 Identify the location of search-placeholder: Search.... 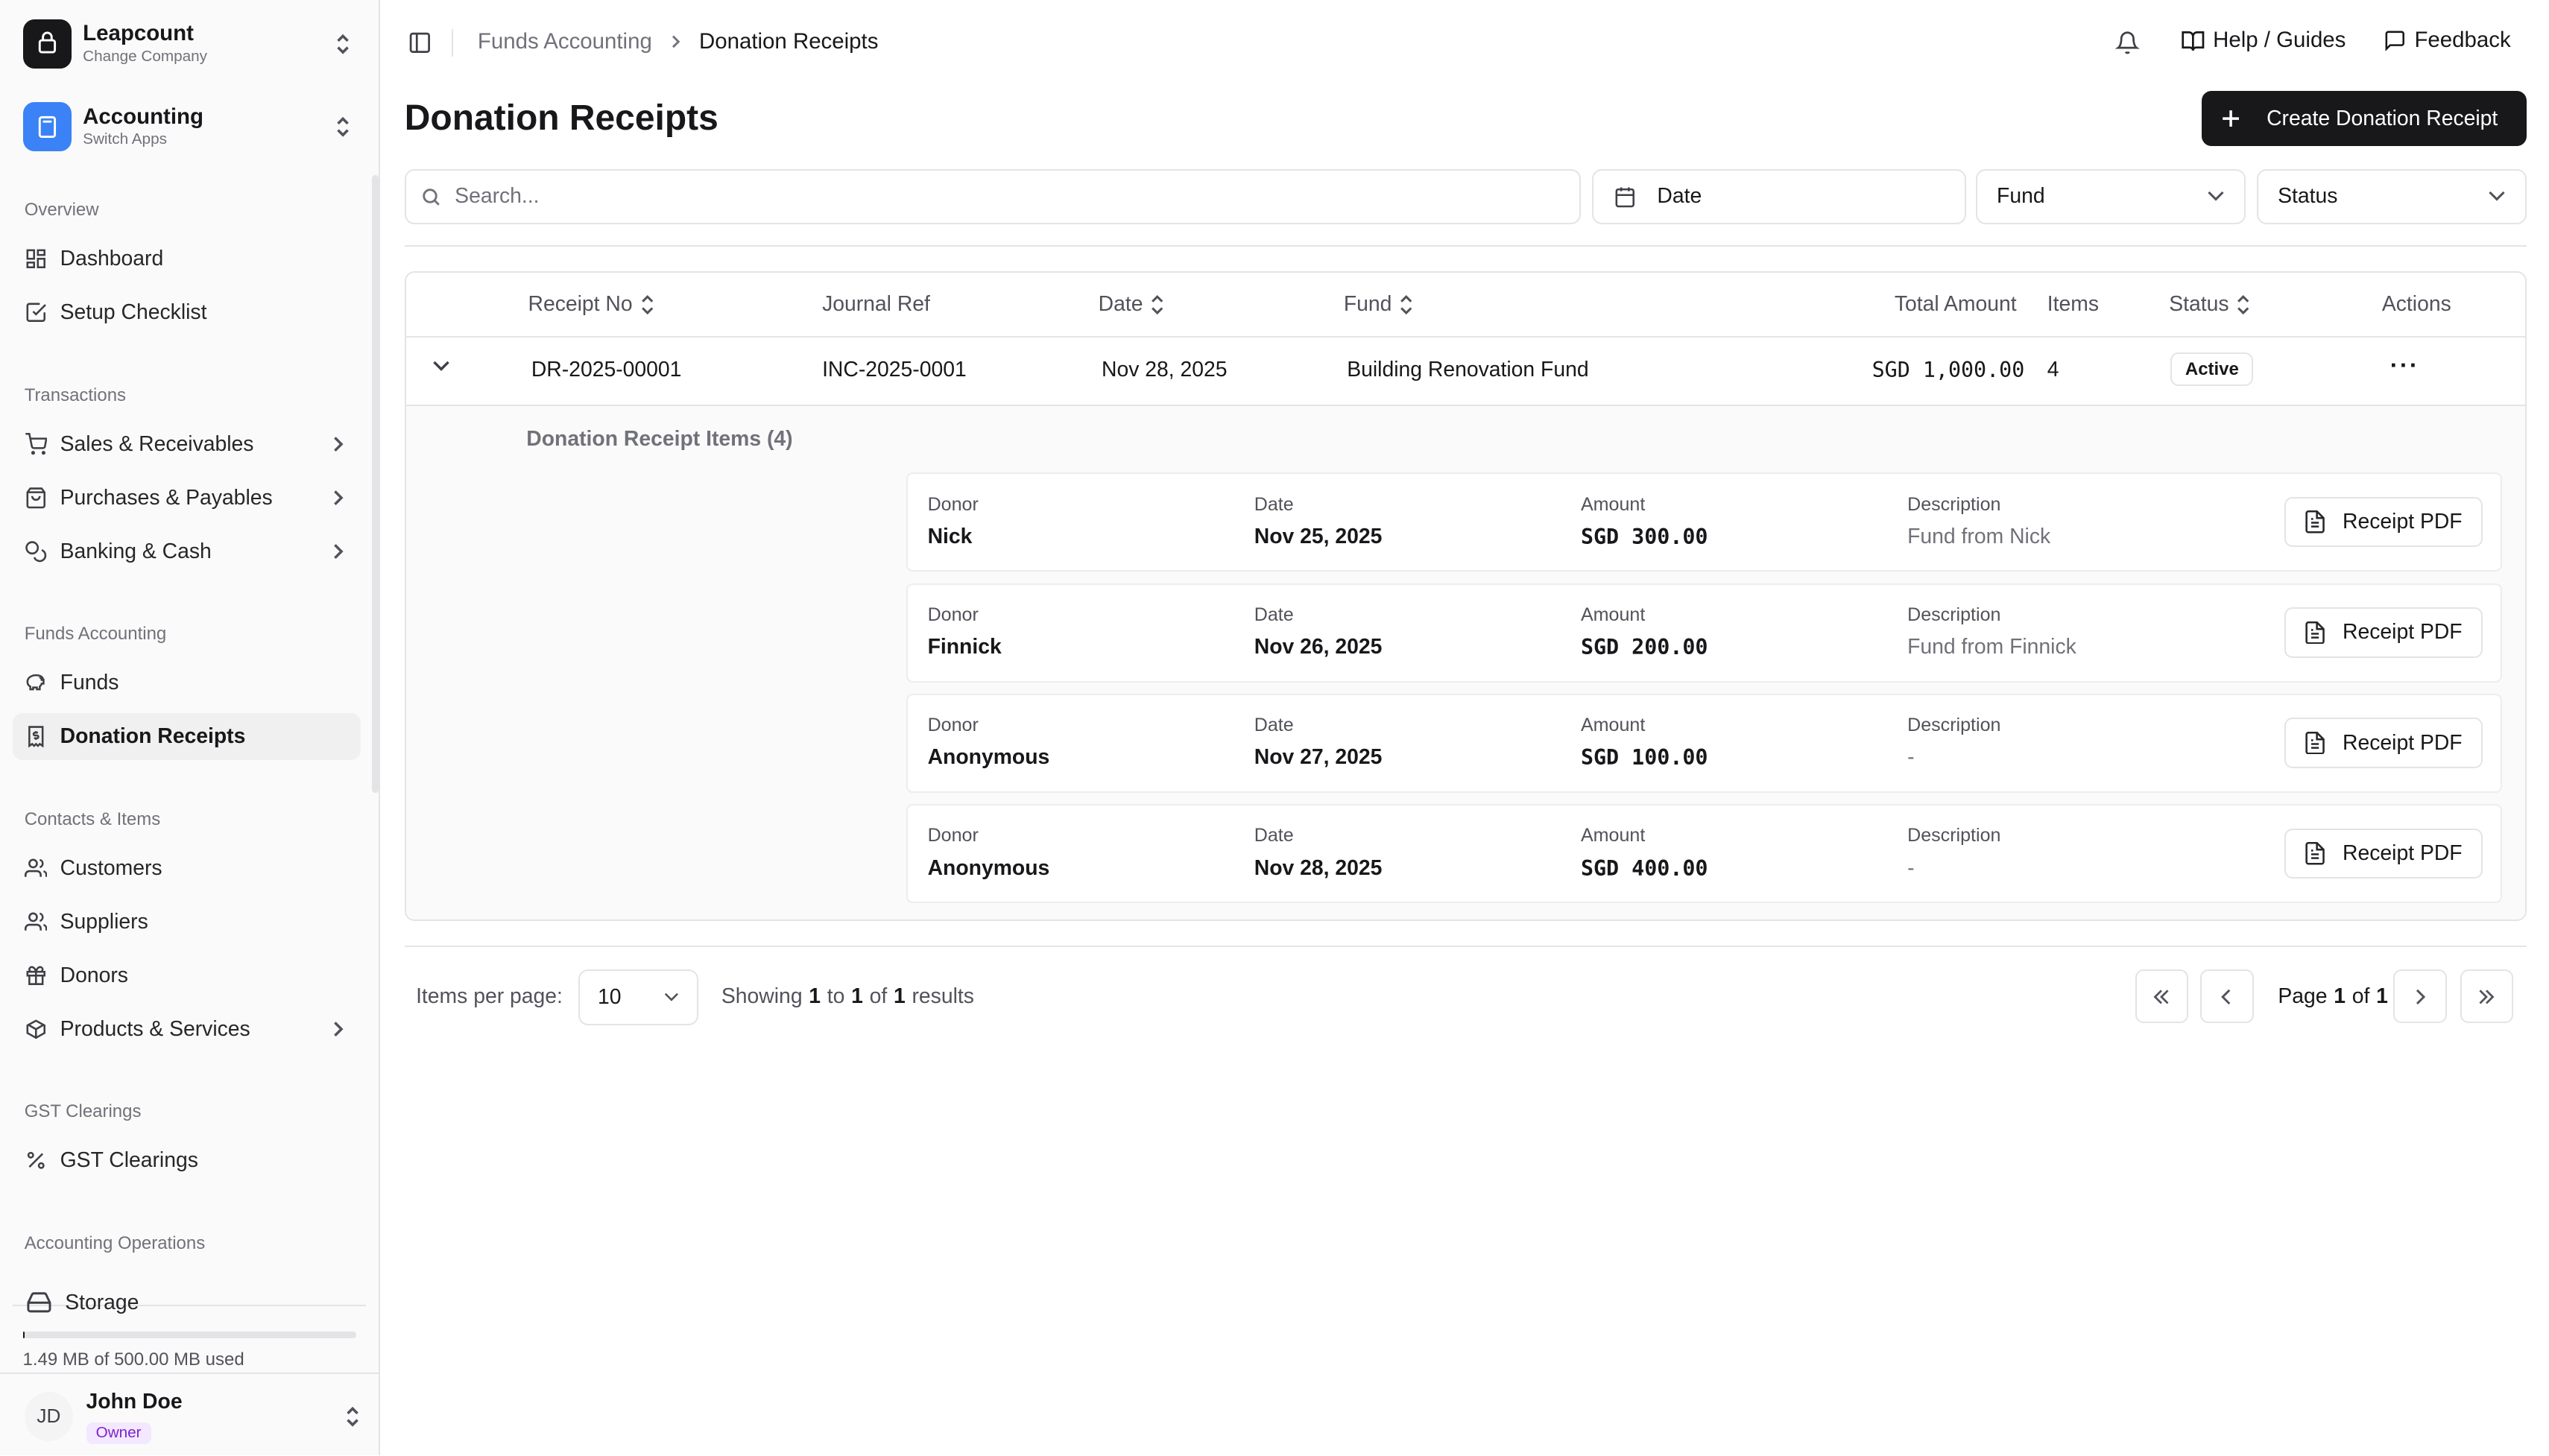
(497, 196).